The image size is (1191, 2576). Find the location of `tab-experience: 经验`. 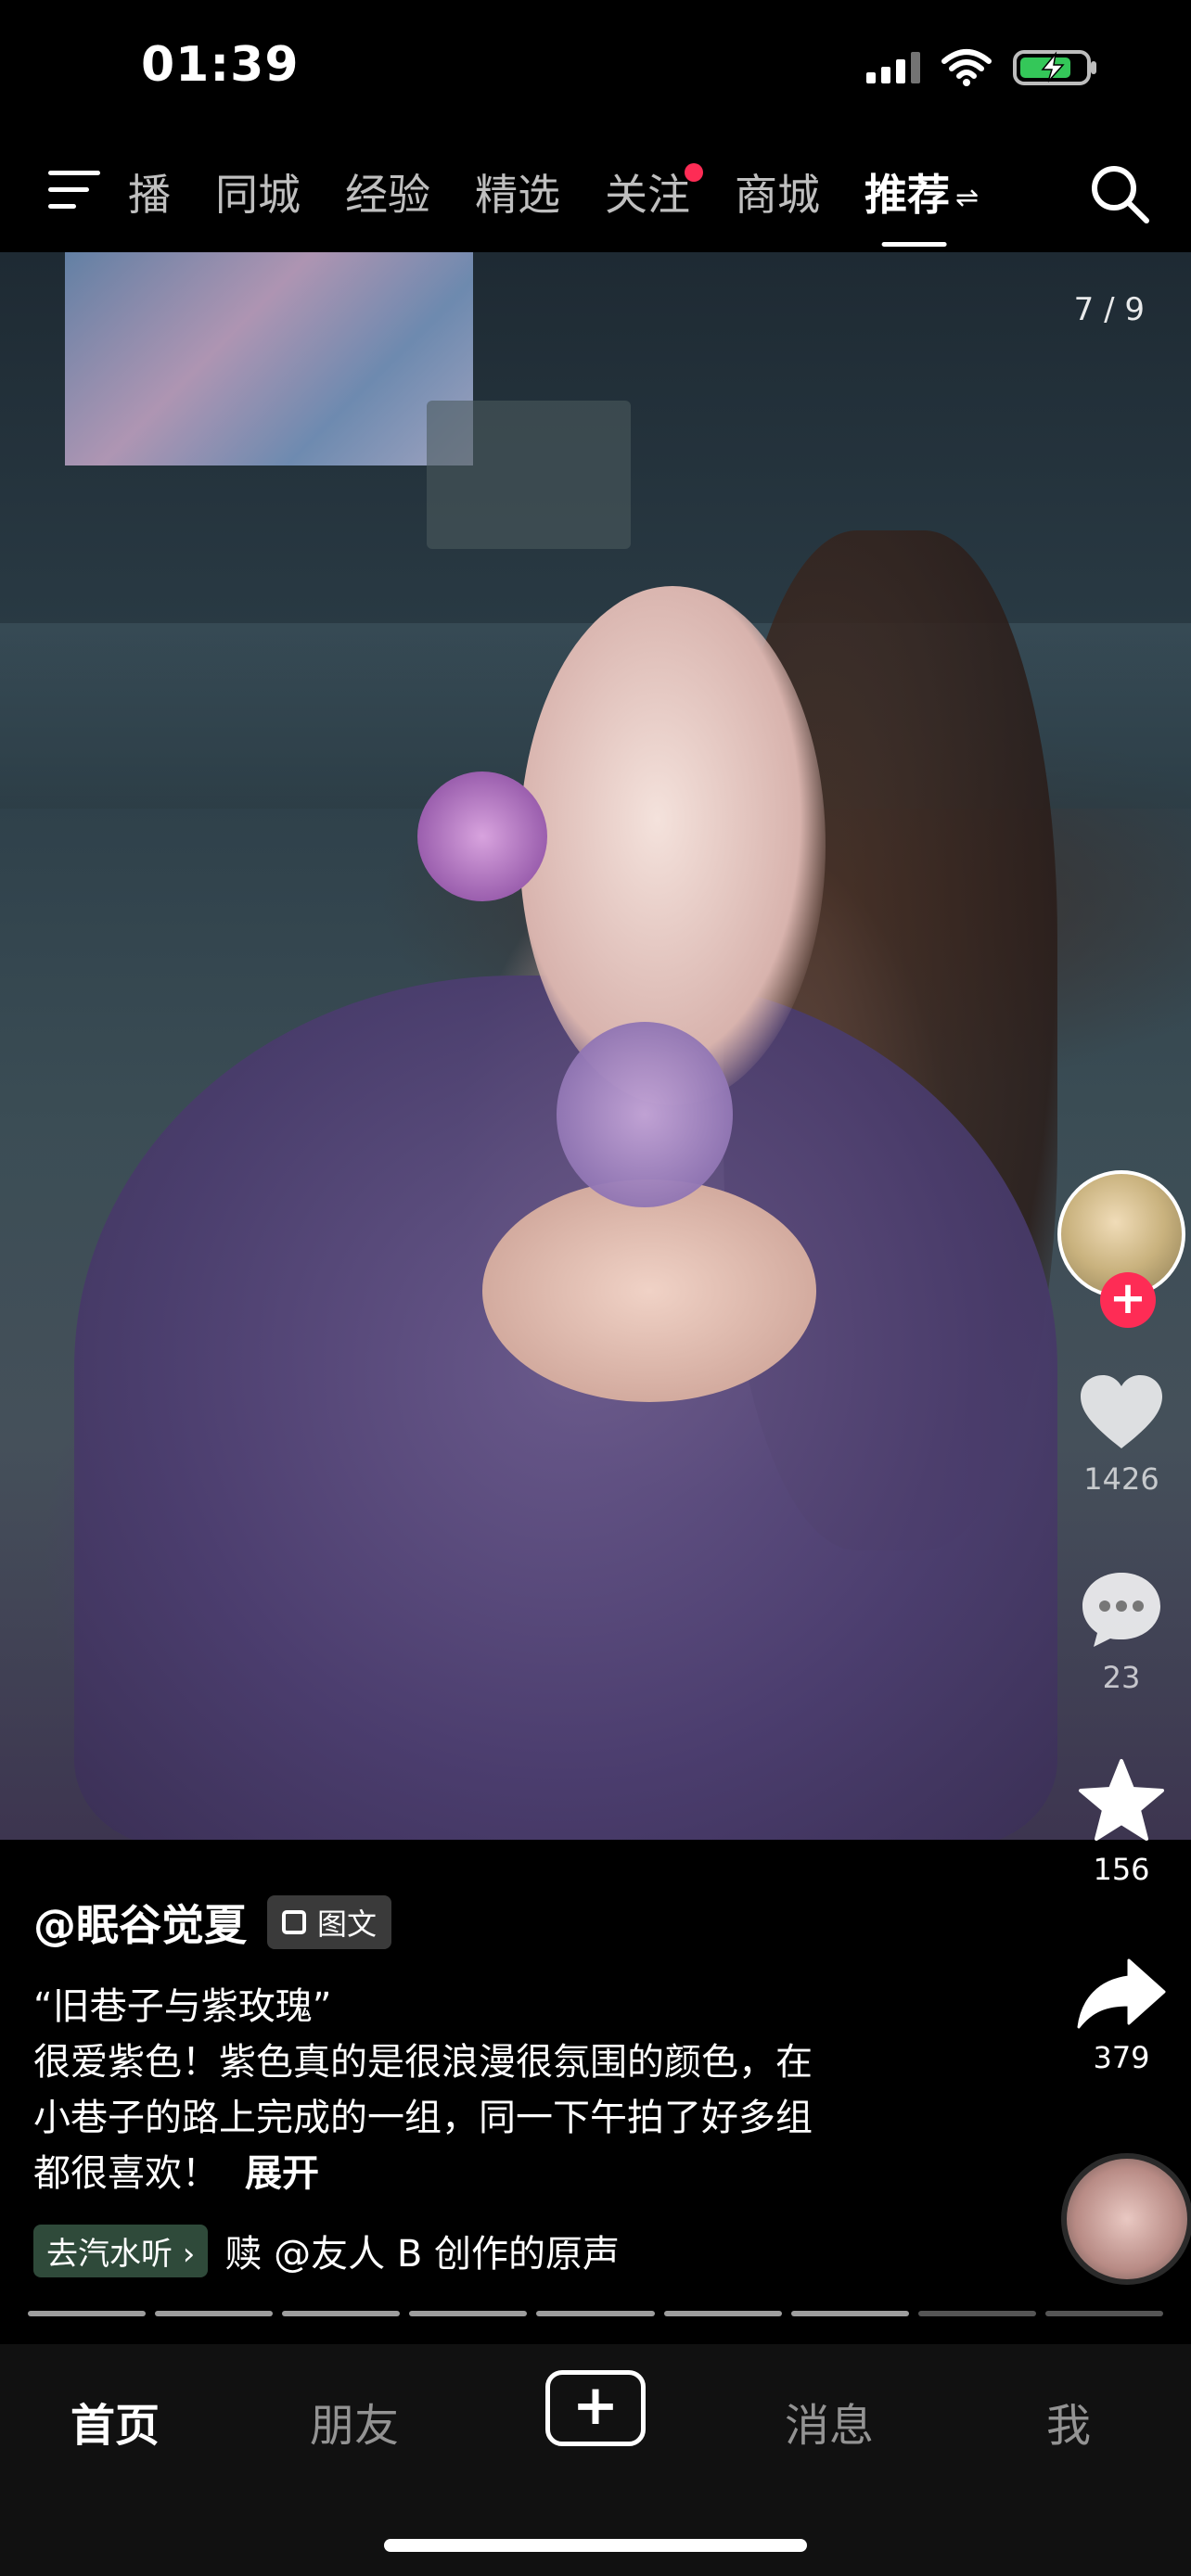

tab-experience: 经验 is located at coordinates (388, 195).